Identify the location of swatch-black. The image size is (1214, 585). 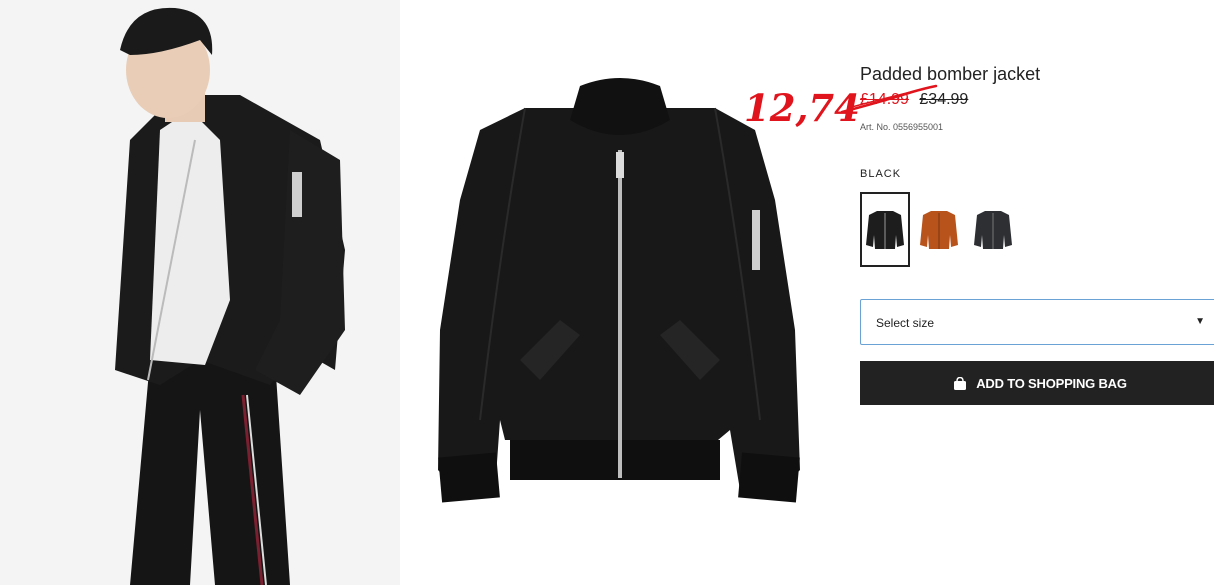
(885, 229).